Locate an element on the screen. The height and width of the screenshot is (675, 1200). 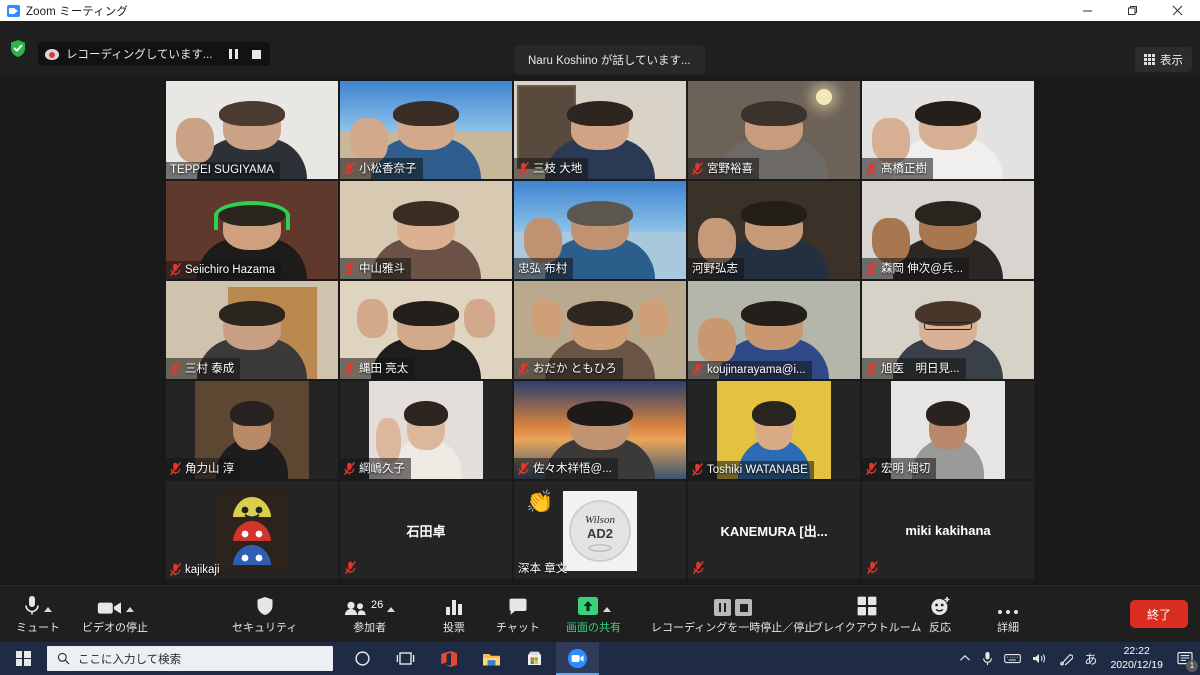
participant-nameplate: 小松香奈子 is located at coordinates (381, 168).